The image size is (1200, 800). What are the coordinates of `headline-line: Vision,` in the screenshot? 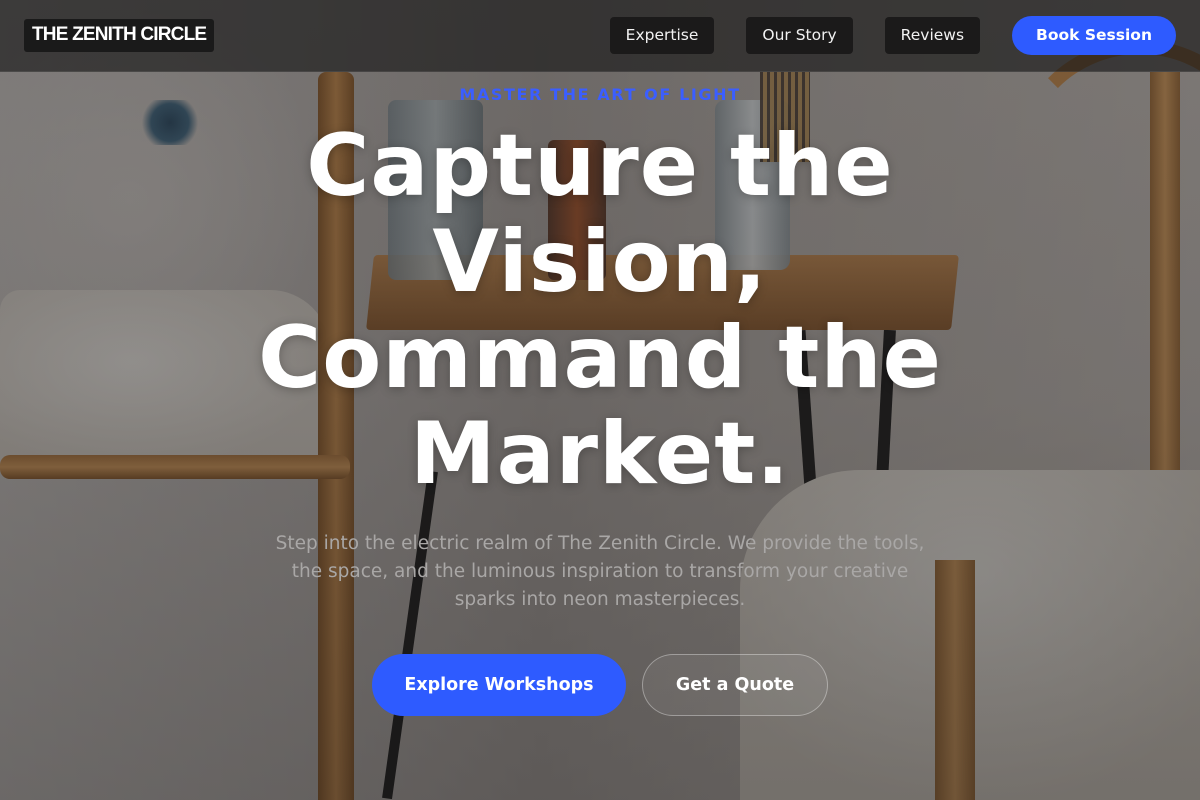 It's located at (600, 262).